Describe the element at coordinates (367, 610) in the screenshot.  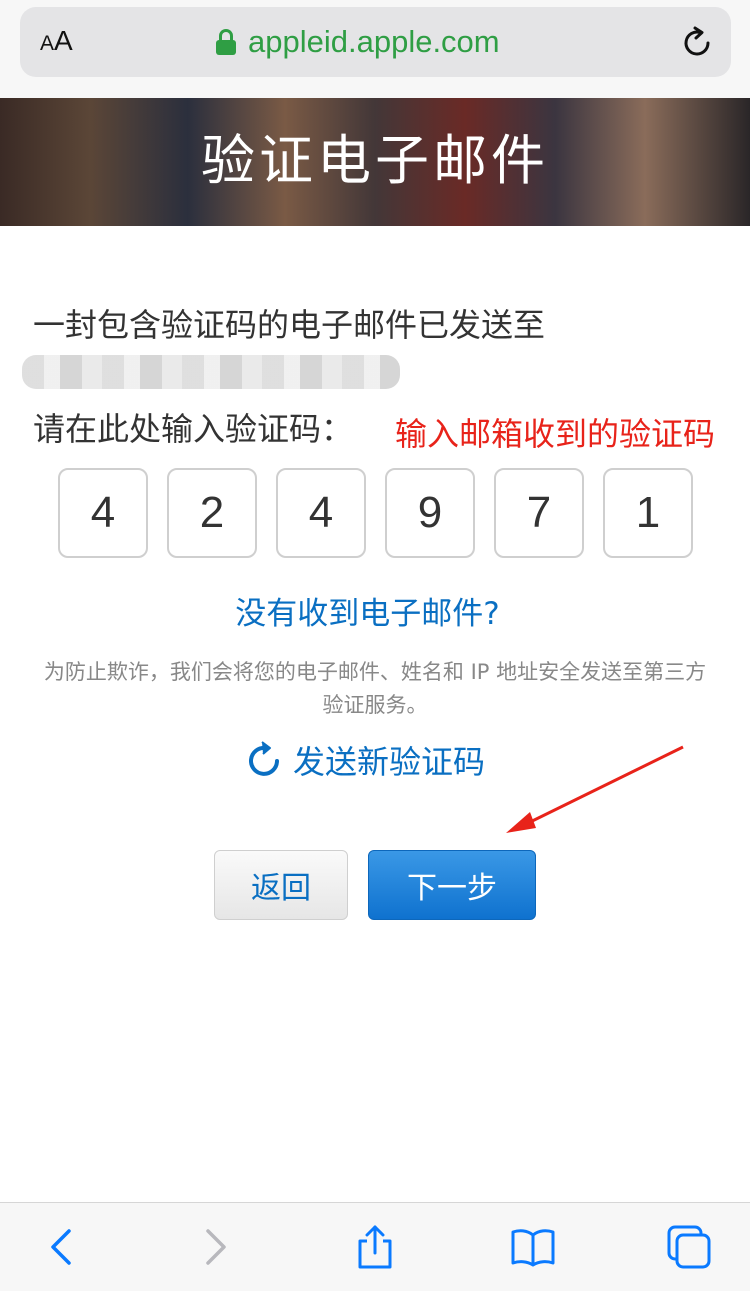
I see `no-email-link: 没有收到电子邮件?` at that location.